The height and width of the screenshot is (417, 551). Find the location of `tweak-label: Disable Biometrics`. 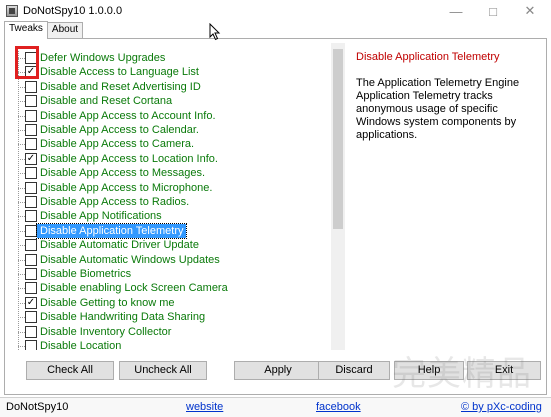

tweak-label: Disable Biometrics is located at coordinates (86, 274).